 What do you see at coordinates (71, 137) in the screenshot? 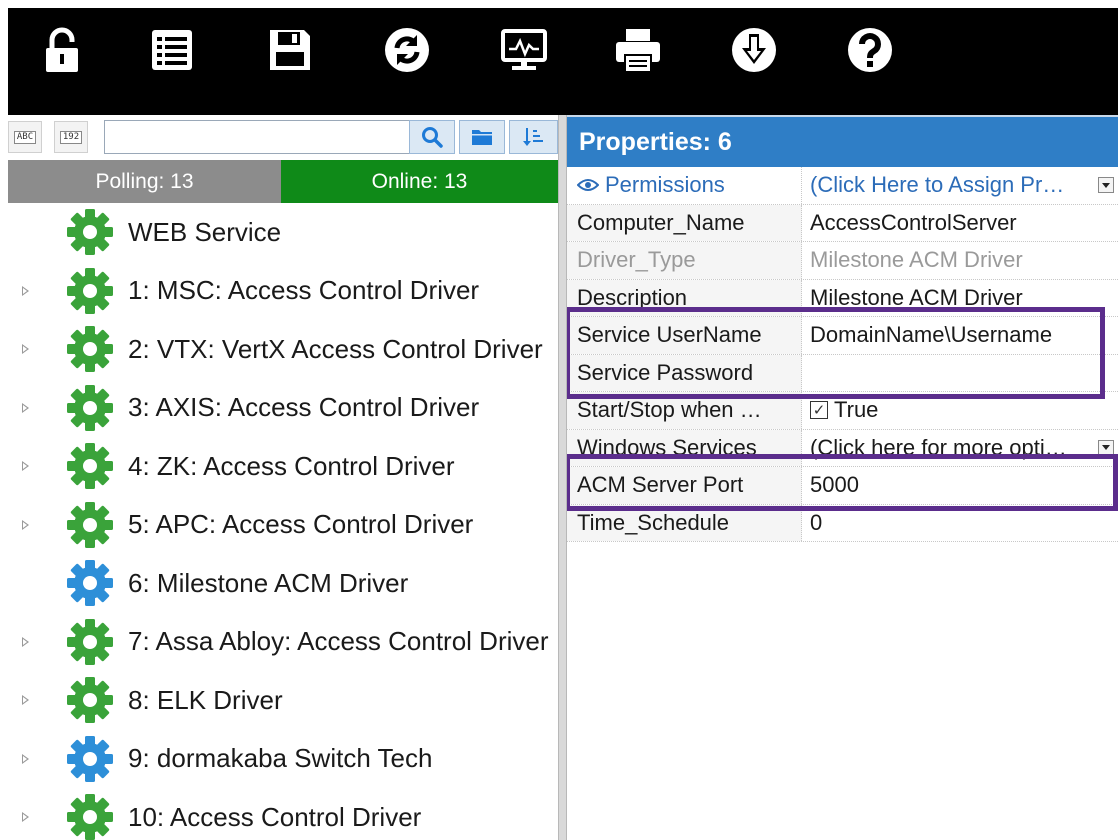
I see `sort-numeric-button: 192` at bounding box center [71, 137].